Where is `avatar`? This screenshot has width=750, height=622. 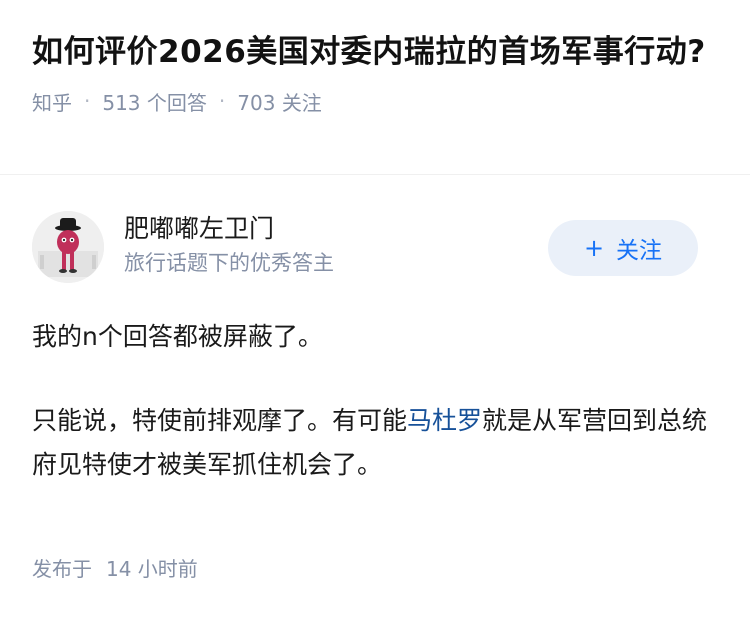 avatar is located at coordinates (68, 247).